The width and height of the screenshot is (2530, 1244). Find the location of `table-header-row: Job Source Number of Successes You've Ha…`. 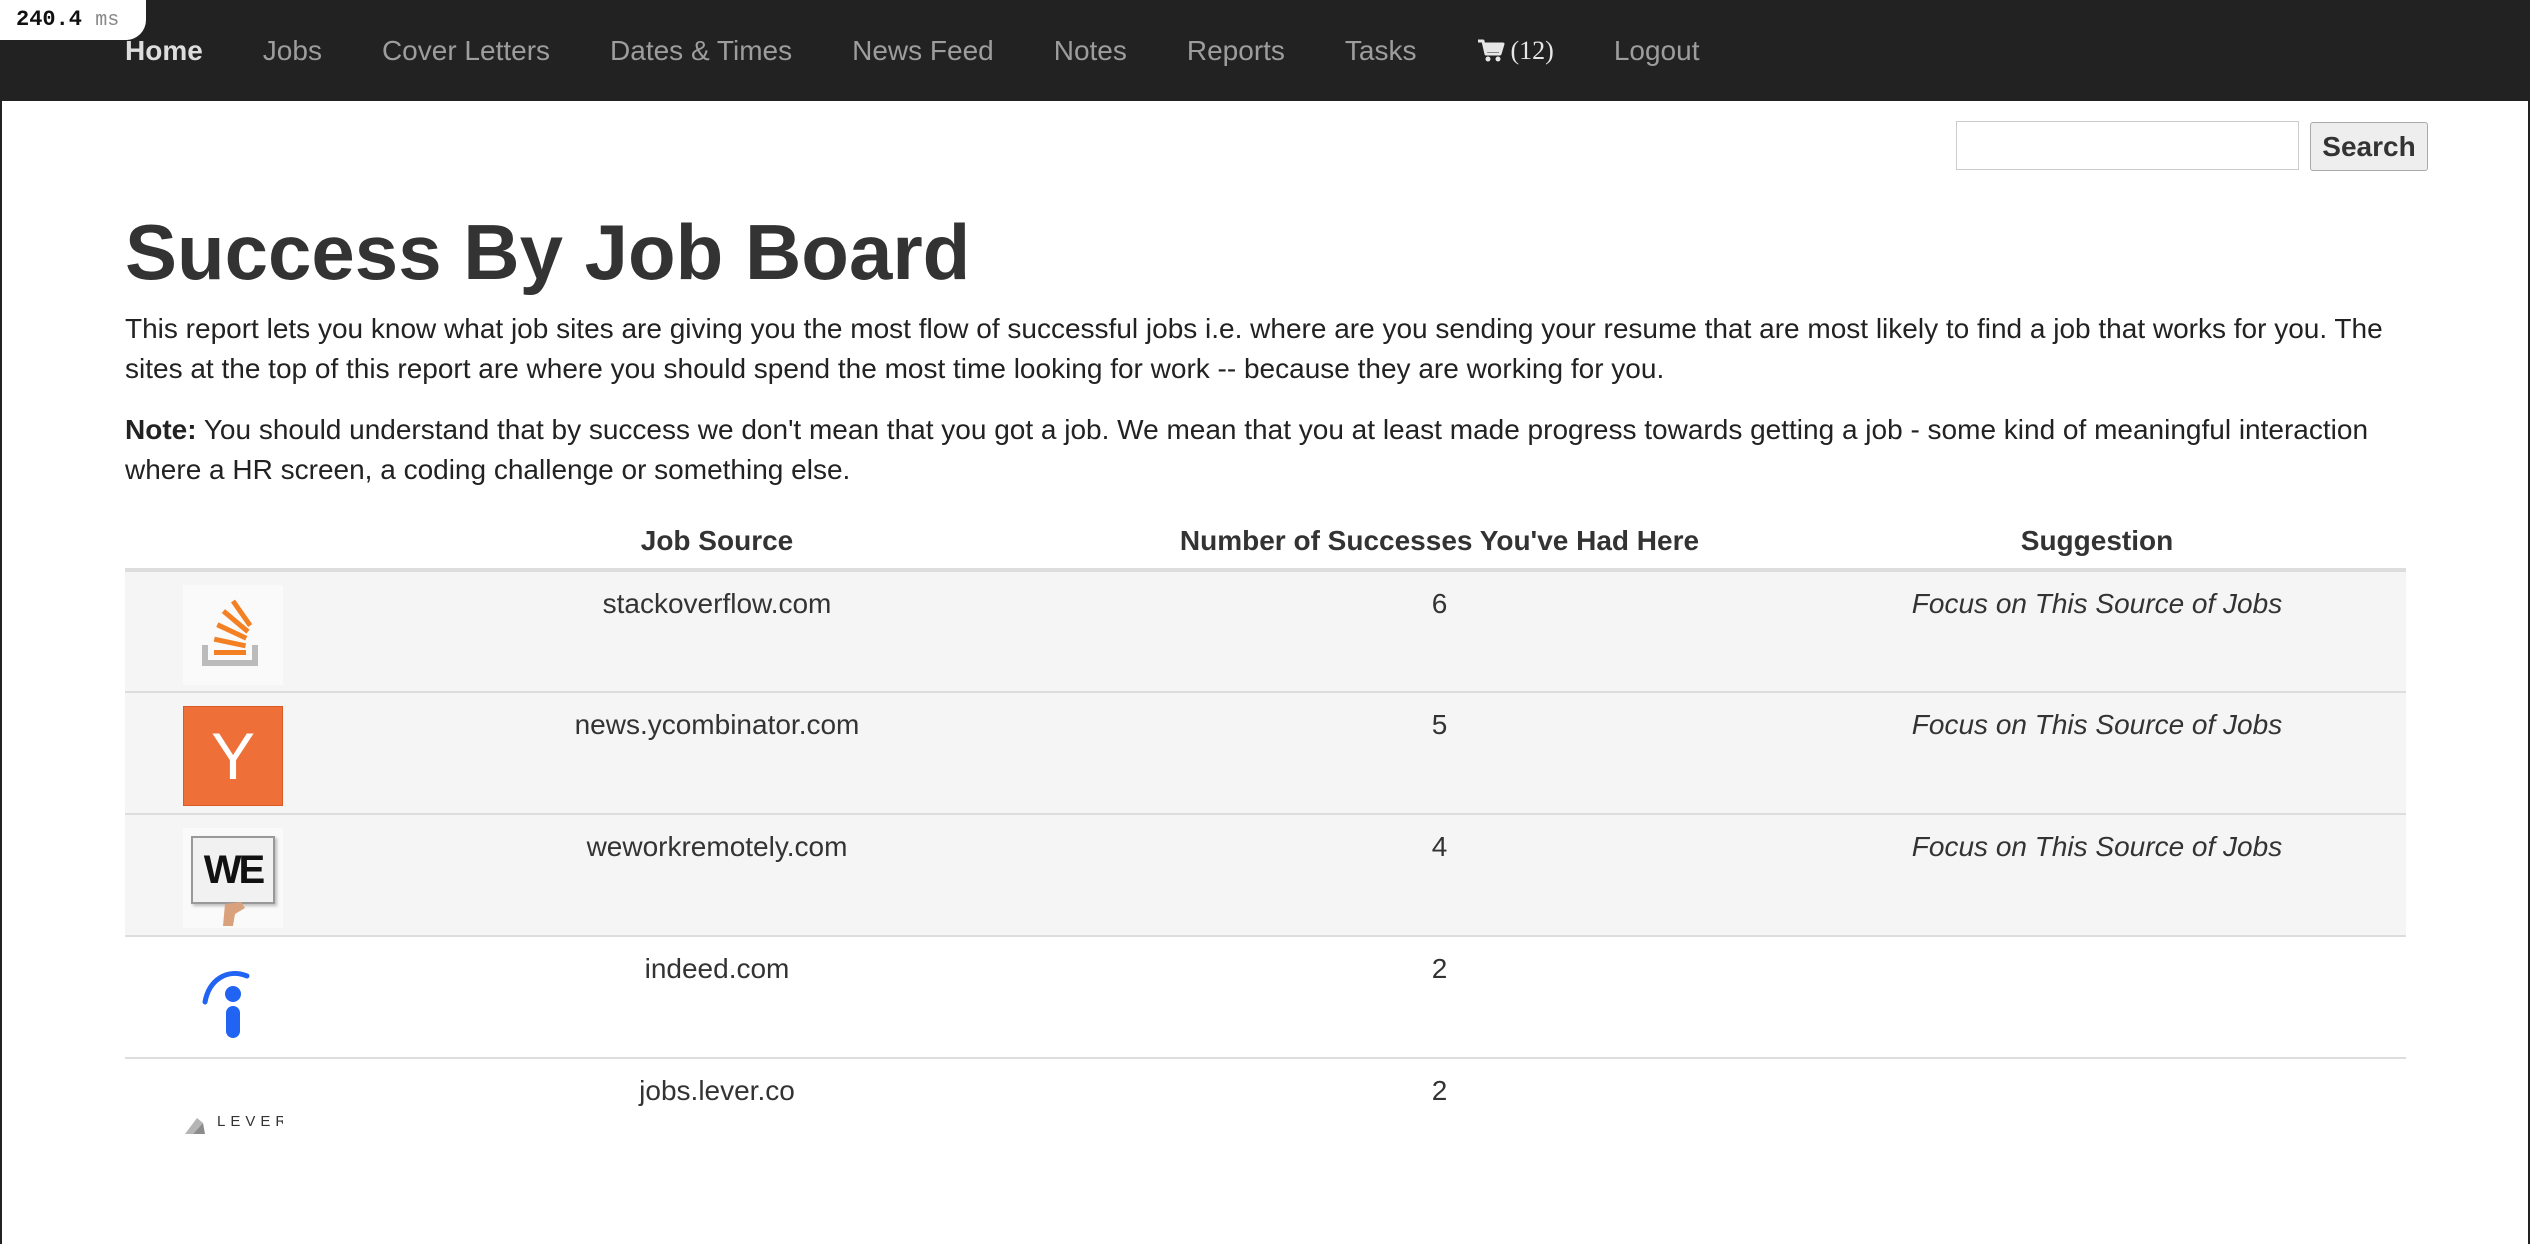

table-header-row: Job Source Number of Successes You've Ha… is located at coordinates (1265, 542).